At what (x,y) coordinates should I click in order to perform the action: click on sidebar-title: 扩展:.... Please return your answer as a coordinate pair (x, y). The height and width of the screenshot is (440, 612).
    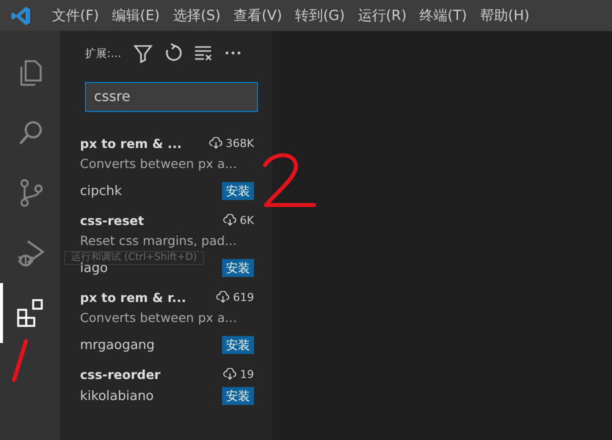
    Looking at the image, I should click on (103, 53).